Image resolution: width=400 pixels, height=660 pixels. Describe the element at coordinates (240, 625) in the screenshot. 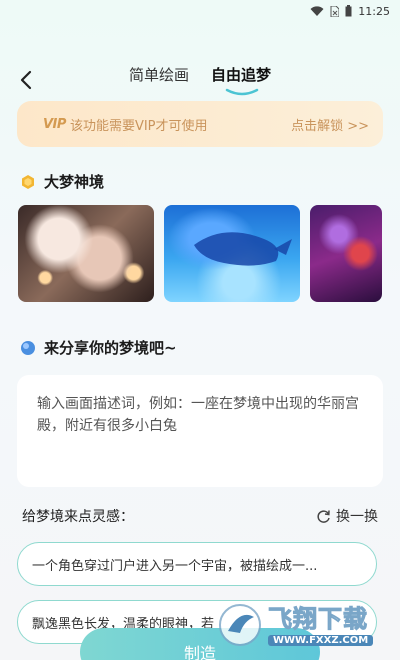

I see `watermark-logo-icon` at that location.